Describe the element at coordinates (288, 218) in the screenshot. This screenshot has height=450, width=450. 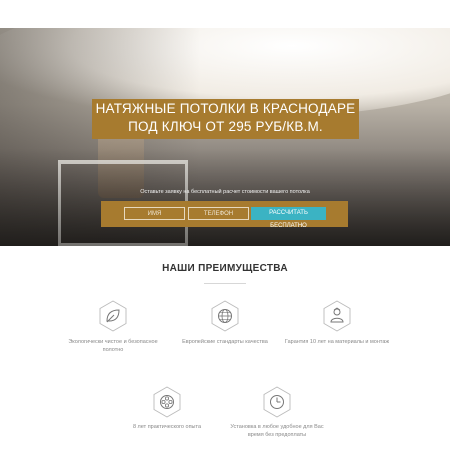
I see `calculate-button: РАССЧИТАТЬ БЕСПЛАТНО` at that location.